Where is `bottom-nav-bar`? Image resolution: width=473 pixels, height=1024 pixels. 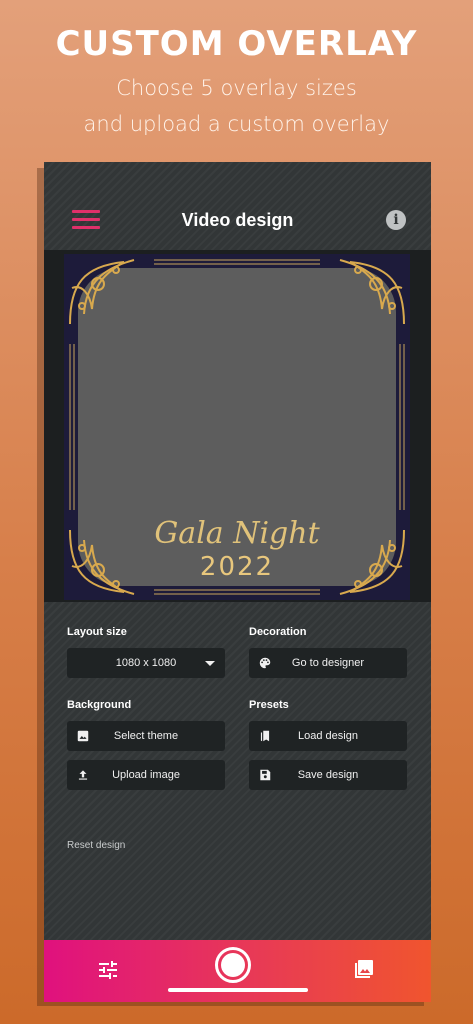 bottom-nav-bar is located at coordinates (237, 971).